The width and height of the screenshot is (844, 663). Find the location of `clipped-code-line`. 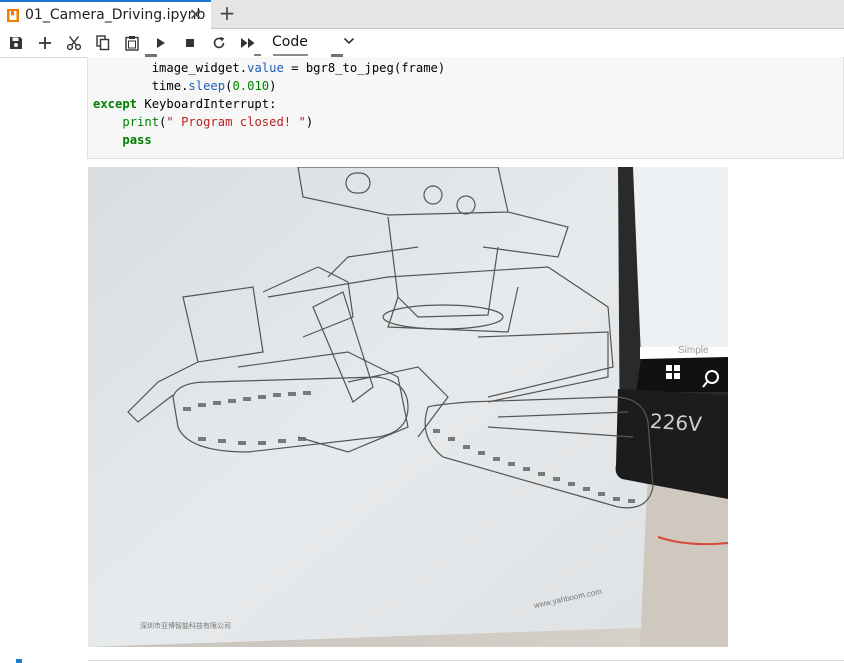

clipped-code-line is located at coordinates (465, 52).